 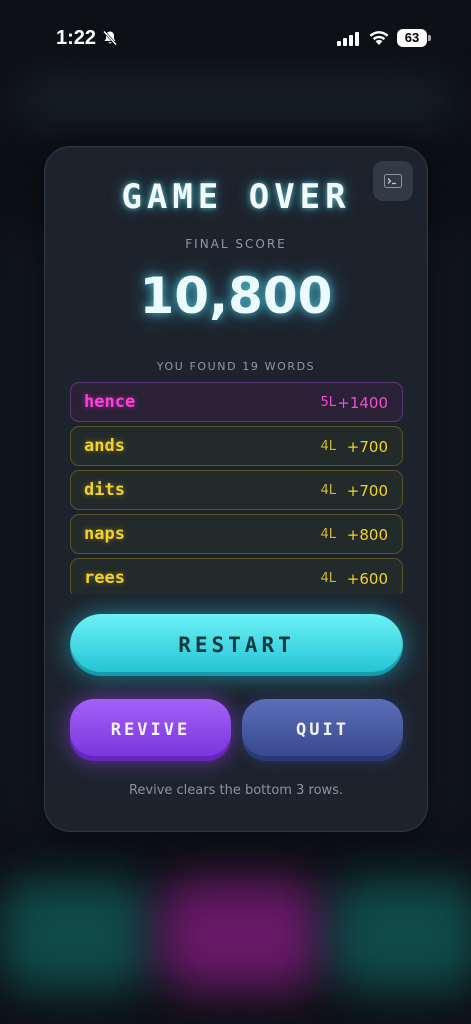 What do you see at coordinates (362, 403) in the screenshot?
I see `word-points: +1400` at bounding box center [362, 403].